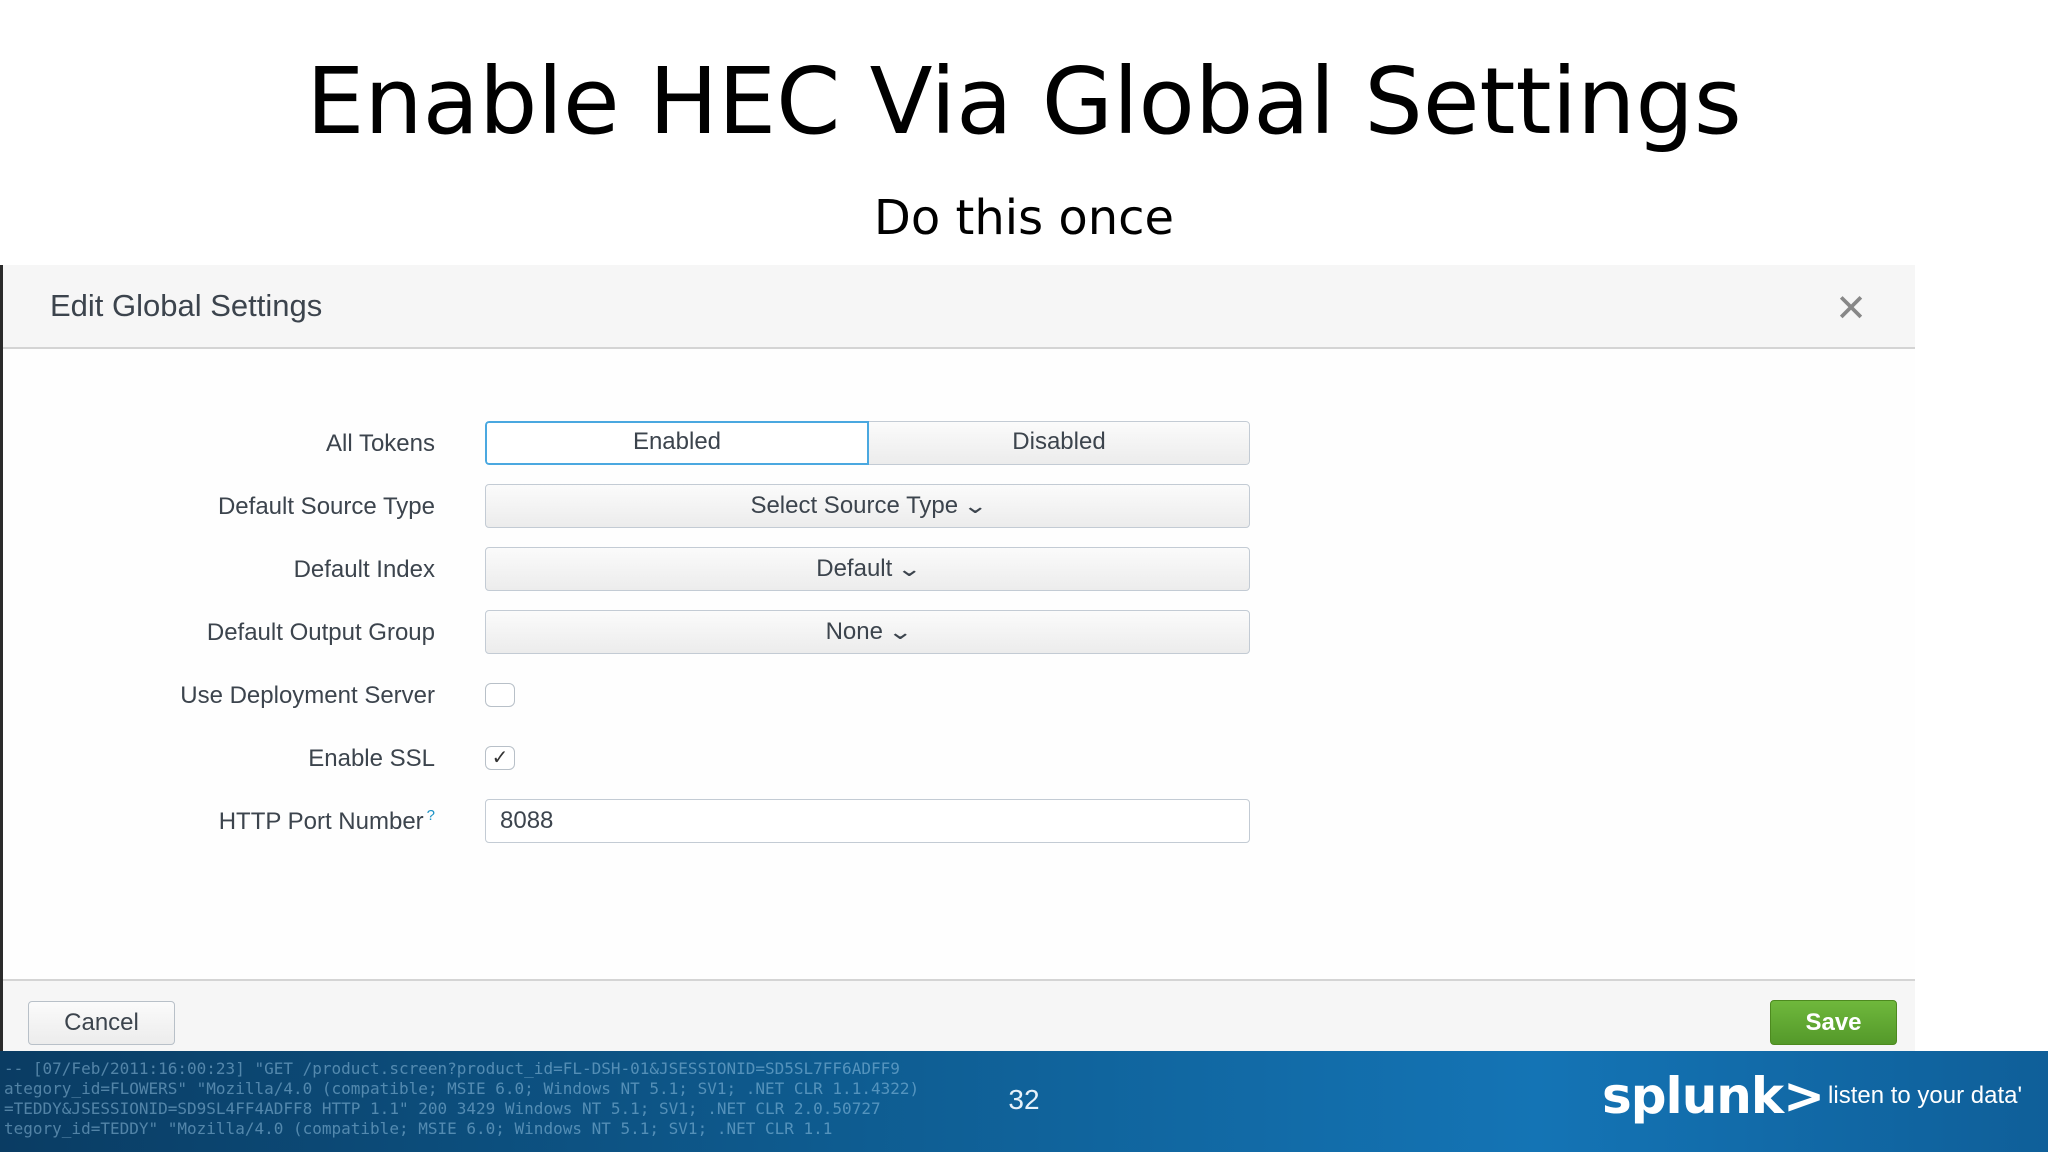  Describe the element at coordinates (371, 758) in the screenshot. I see `enable-ssl-label: Enable SSL` at that location.